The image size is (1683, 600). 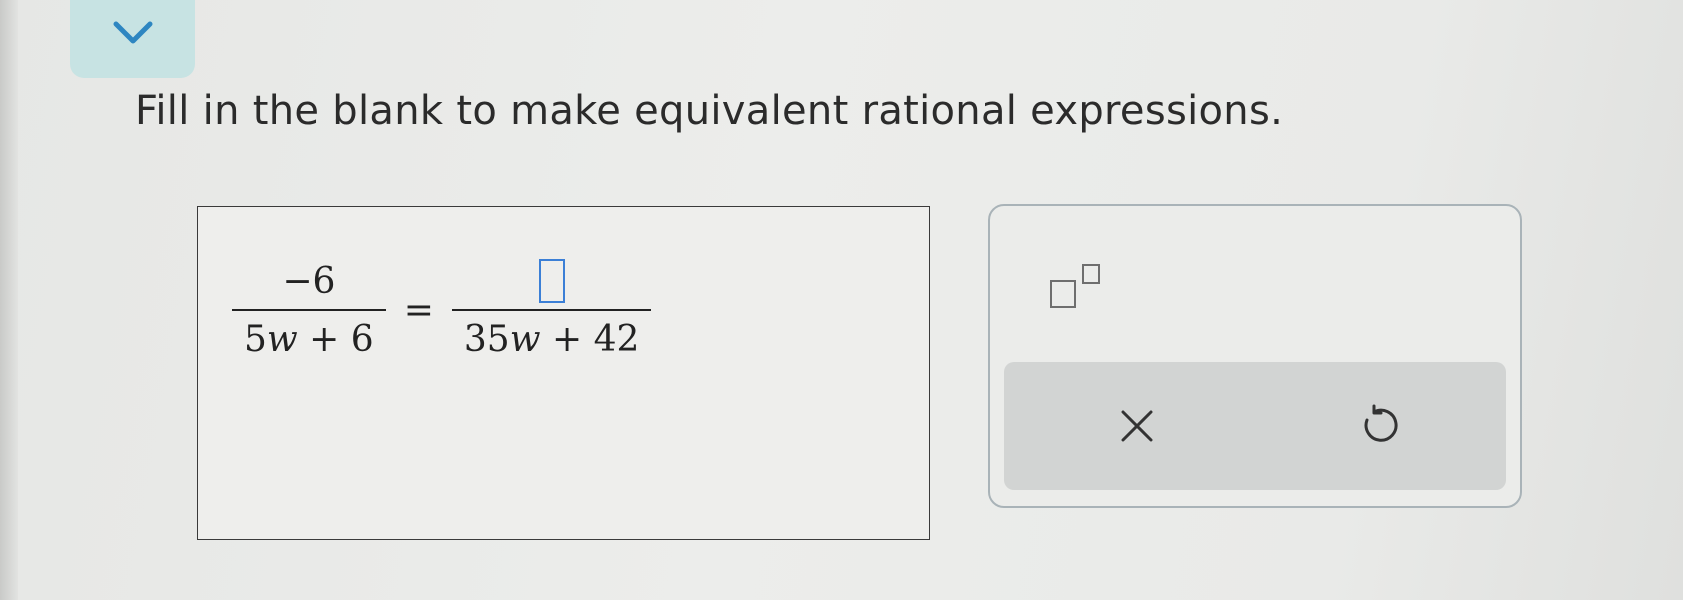 I want to click on undo-button, so click(x=1380, y=426).